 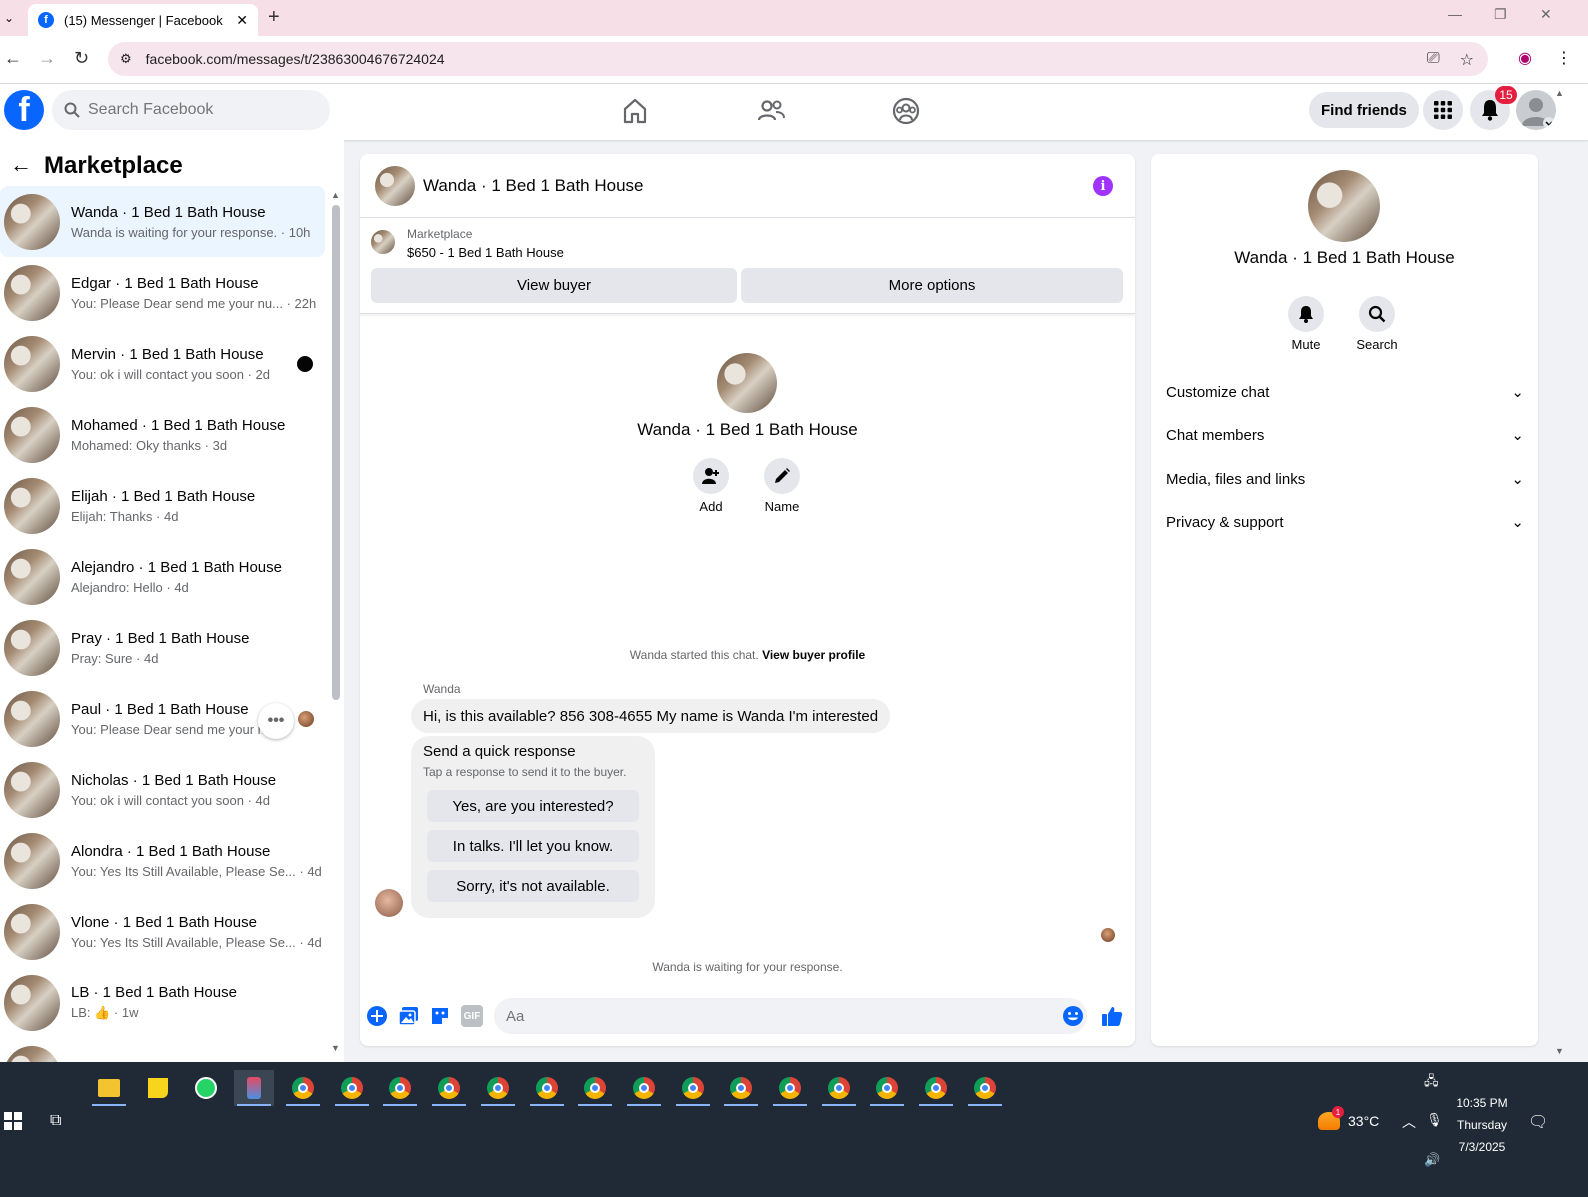 I want to click on restore-icon: ❐, so click(x=1500, y=14).